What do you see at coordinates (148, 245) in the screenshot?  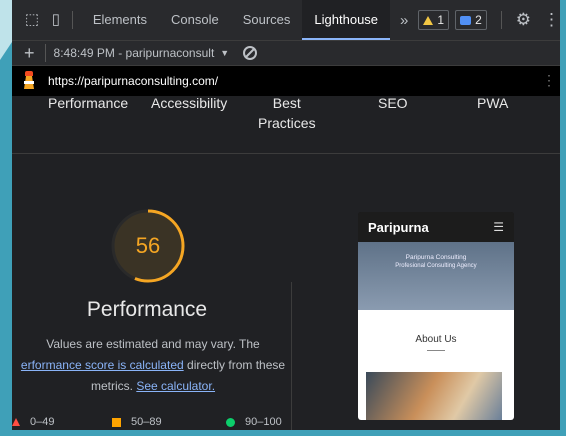 I see `performance-score: 56` at bounding box center [148, 245].